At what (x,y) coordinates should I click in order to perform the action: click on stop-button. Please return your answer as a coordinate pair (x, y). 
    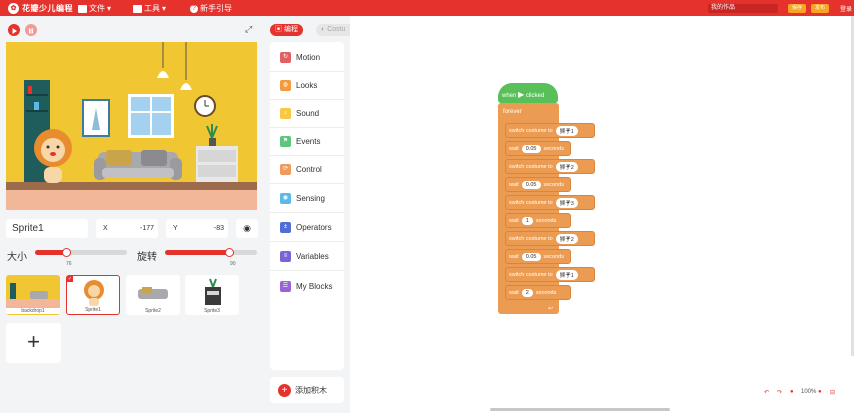
    Looking at the image, I should click on (31, 30).